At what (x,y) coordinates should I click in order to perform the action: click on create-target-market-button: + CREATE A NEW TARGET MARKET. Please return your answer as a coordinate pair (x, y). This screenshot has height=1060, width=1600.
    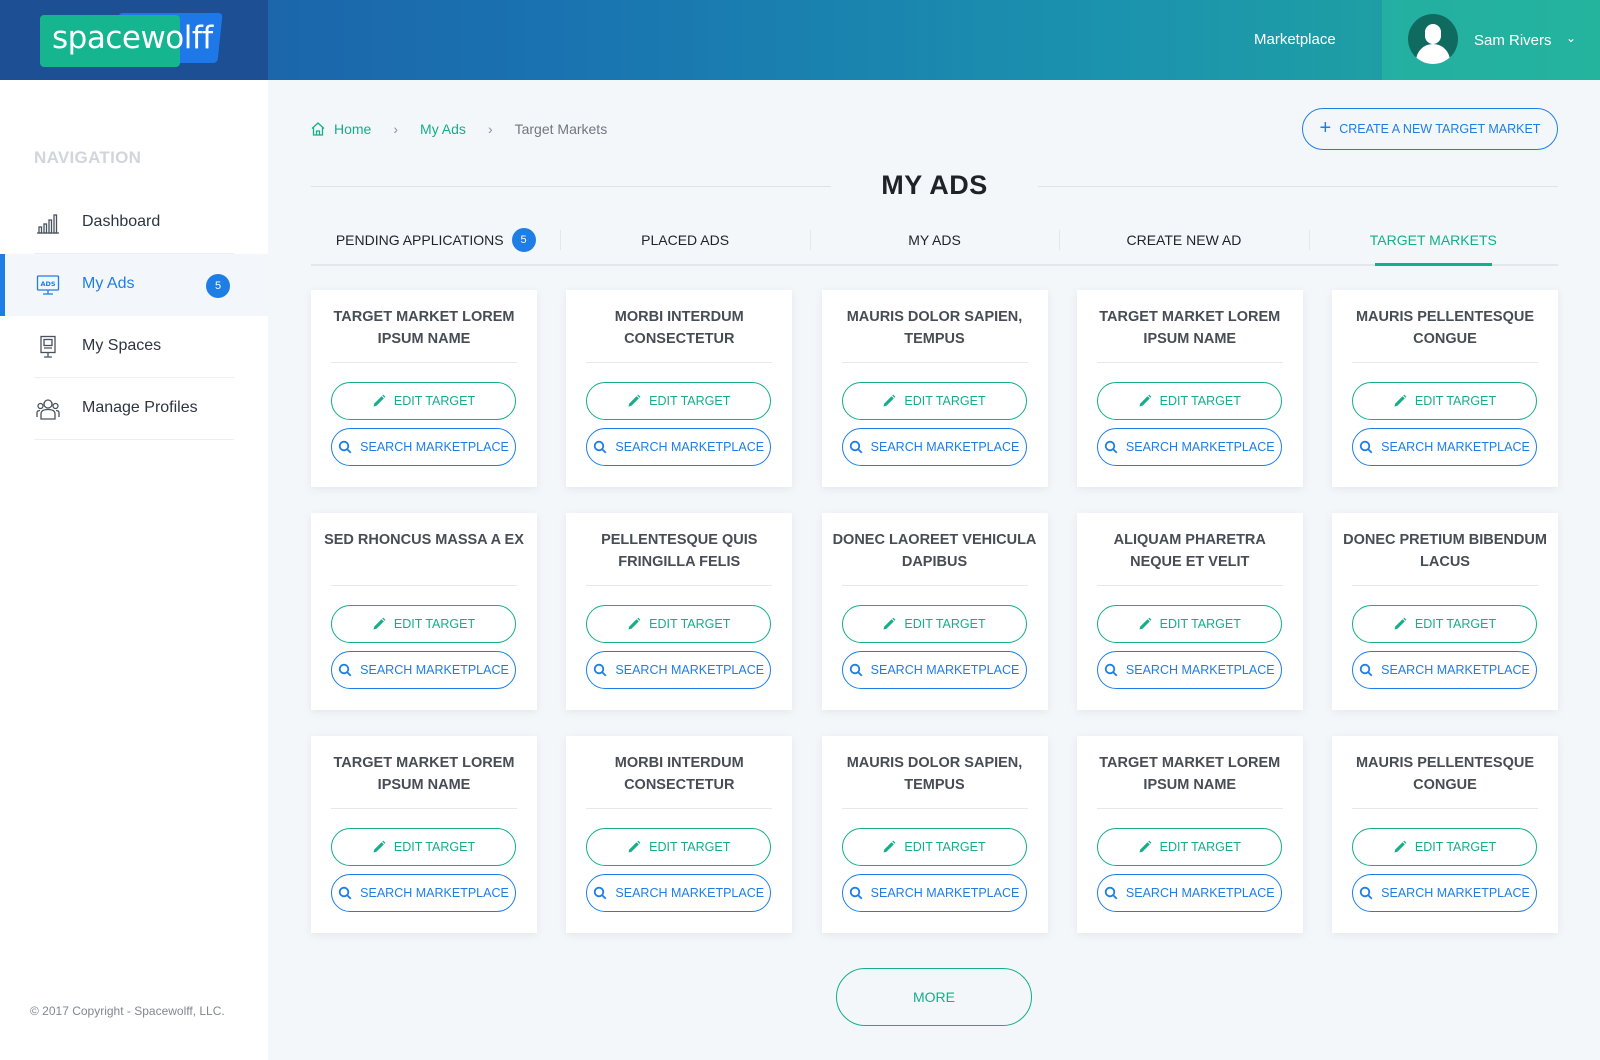
    Looking at the image, I should click on (1430, 129).